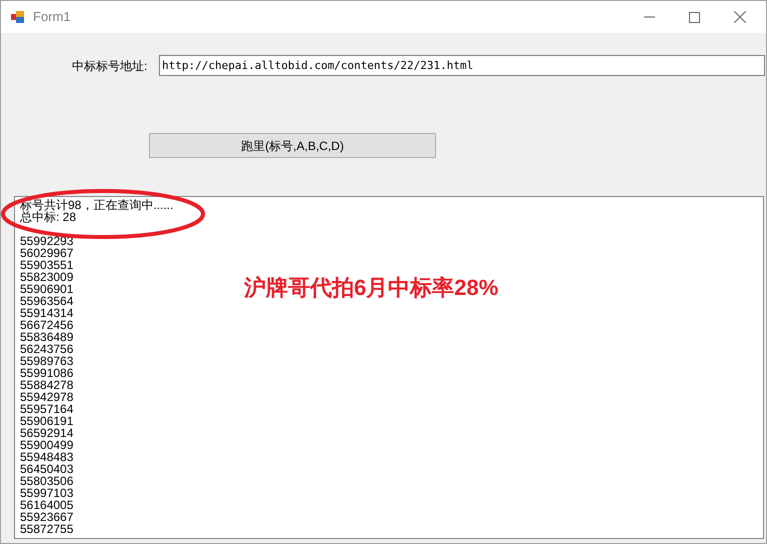 This screenshot has height=544, width=767. What do you see at coordinates (47, 313) in the screenshot?
I see `output-line: 55914314` at bounding box center [47, 313].